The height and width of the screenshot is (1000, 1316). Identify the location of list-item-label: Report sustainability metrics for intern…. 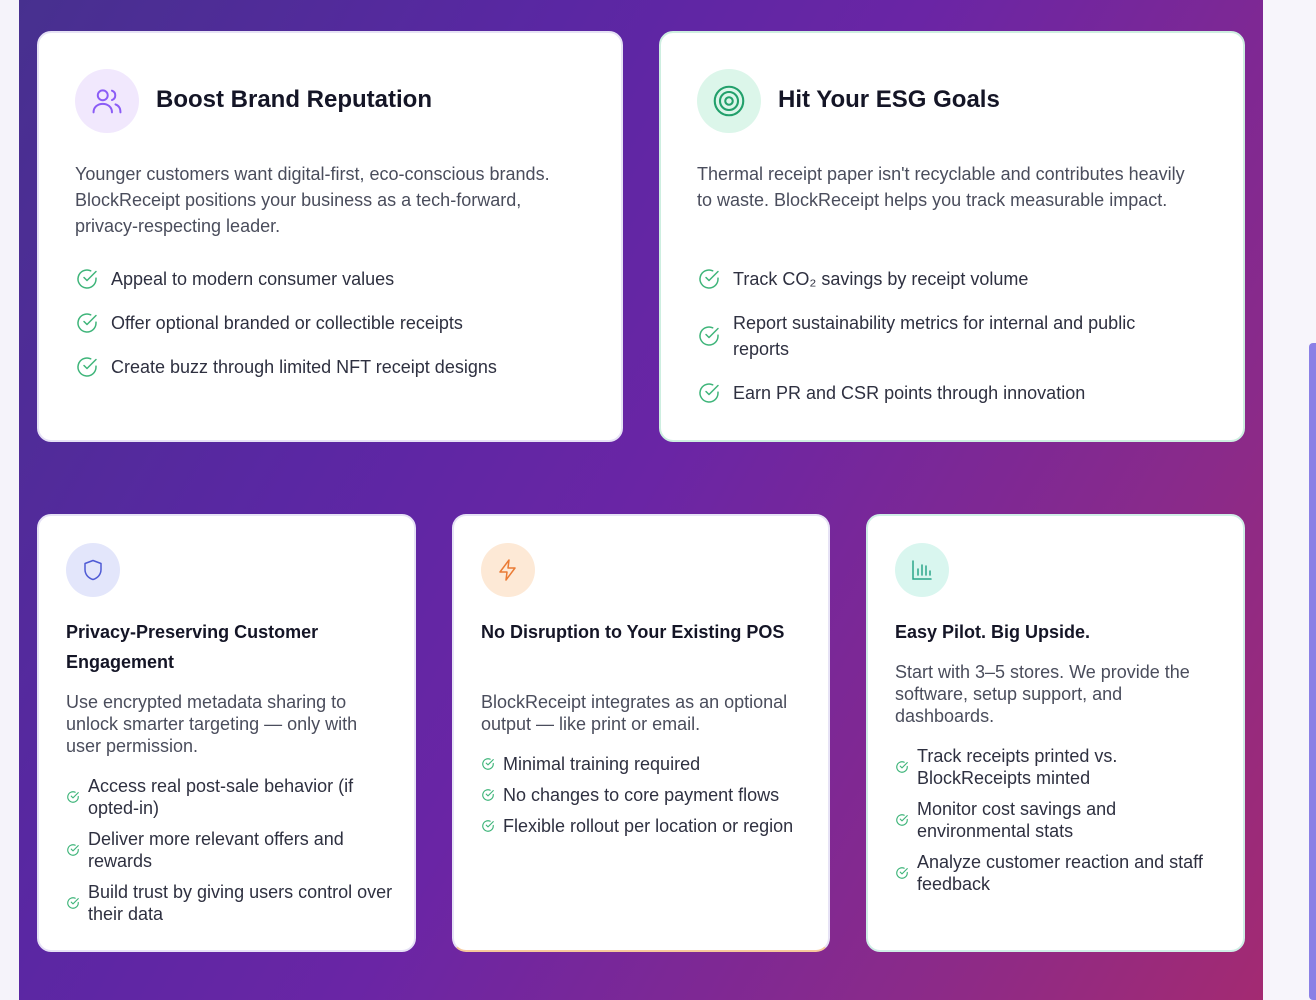
(934, 336).